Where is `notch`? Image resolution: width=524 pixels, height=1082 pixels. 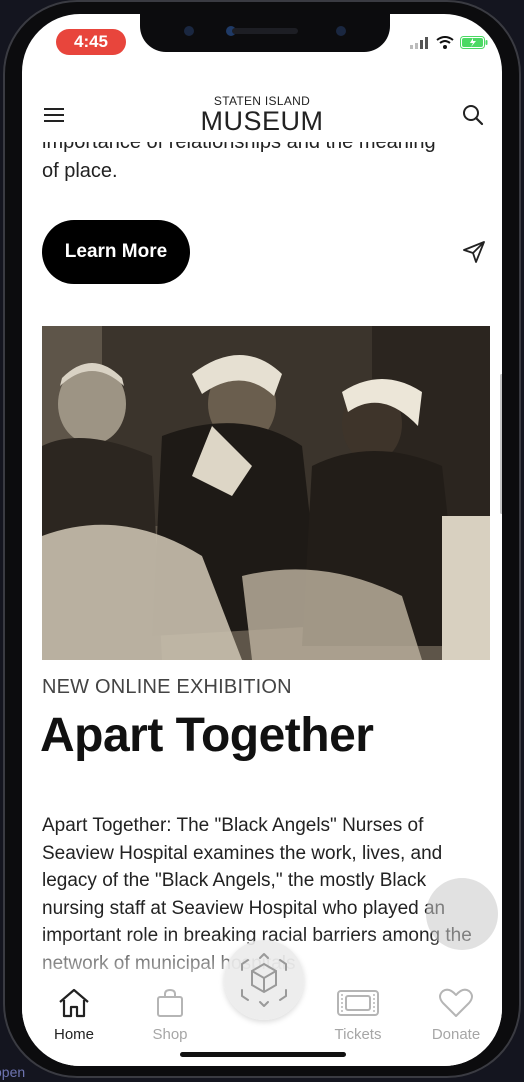 notch is located at coordinates (265, 33).